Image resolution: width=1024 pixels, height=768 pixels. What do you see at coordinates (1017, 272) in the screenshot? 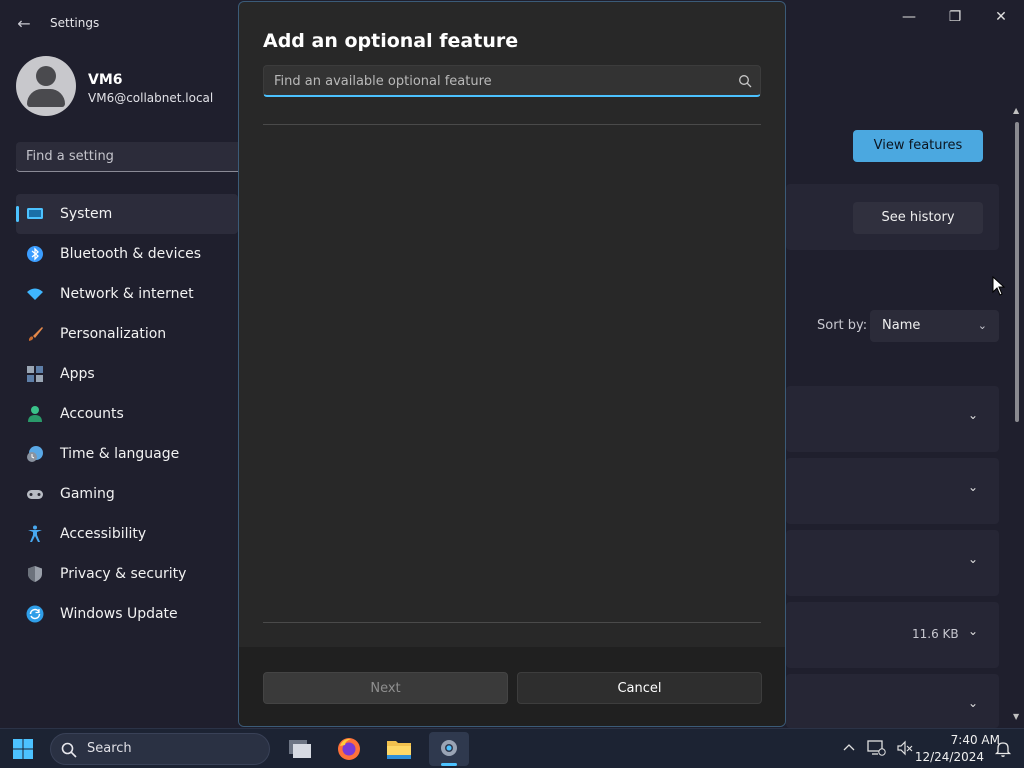
I see `scroll-thumb` at bounding box center [1017, 272].